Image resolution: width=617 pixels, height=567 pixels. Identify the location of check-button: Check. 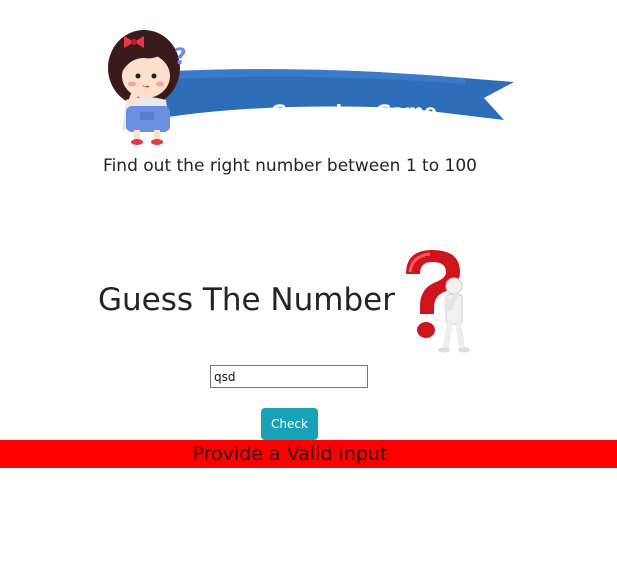
(289, 424).